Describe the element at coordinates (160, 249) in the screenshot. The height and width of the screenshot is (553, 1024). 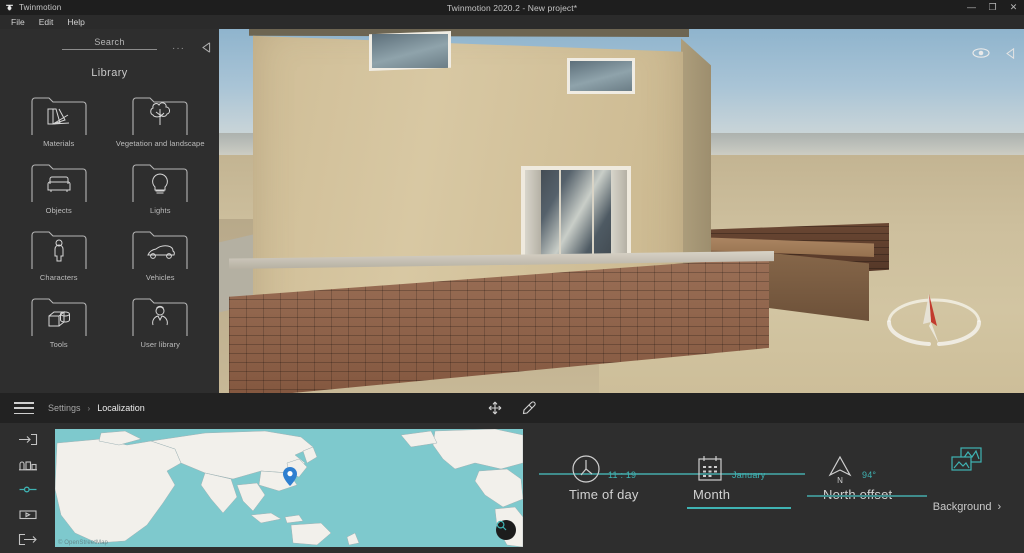
I see `vehicles-folder-icon` at that location.